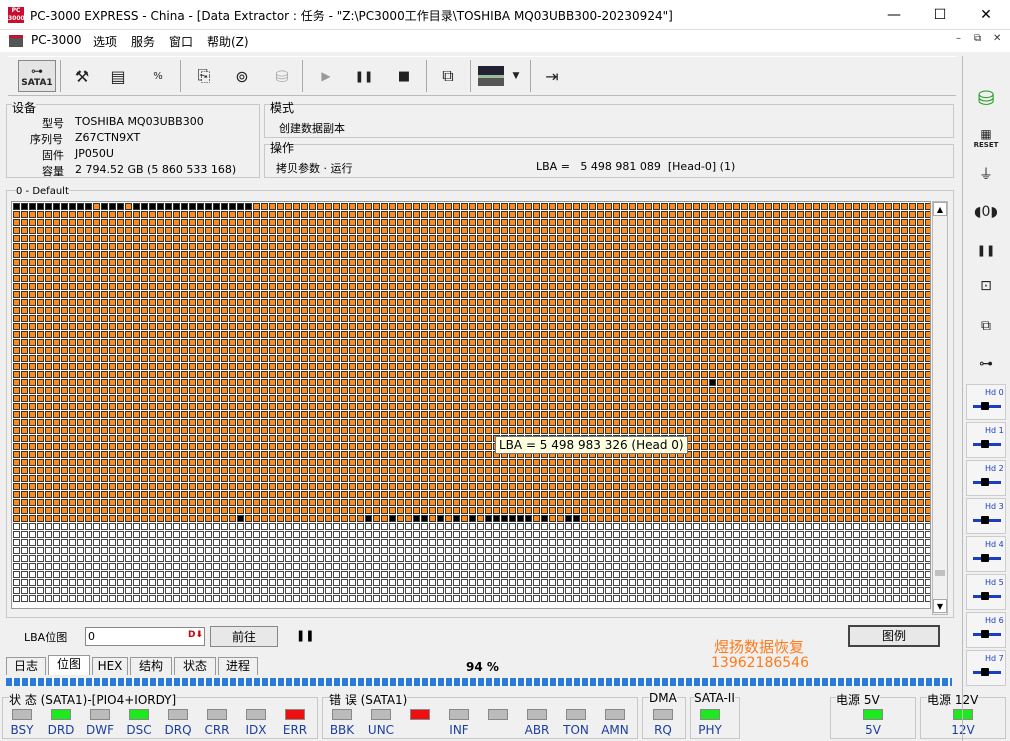 This screenshot has width=1010, height=741. Describe the element at coordinates (986, 15) in the screenshot. I see `close-button: ✕` at that location.